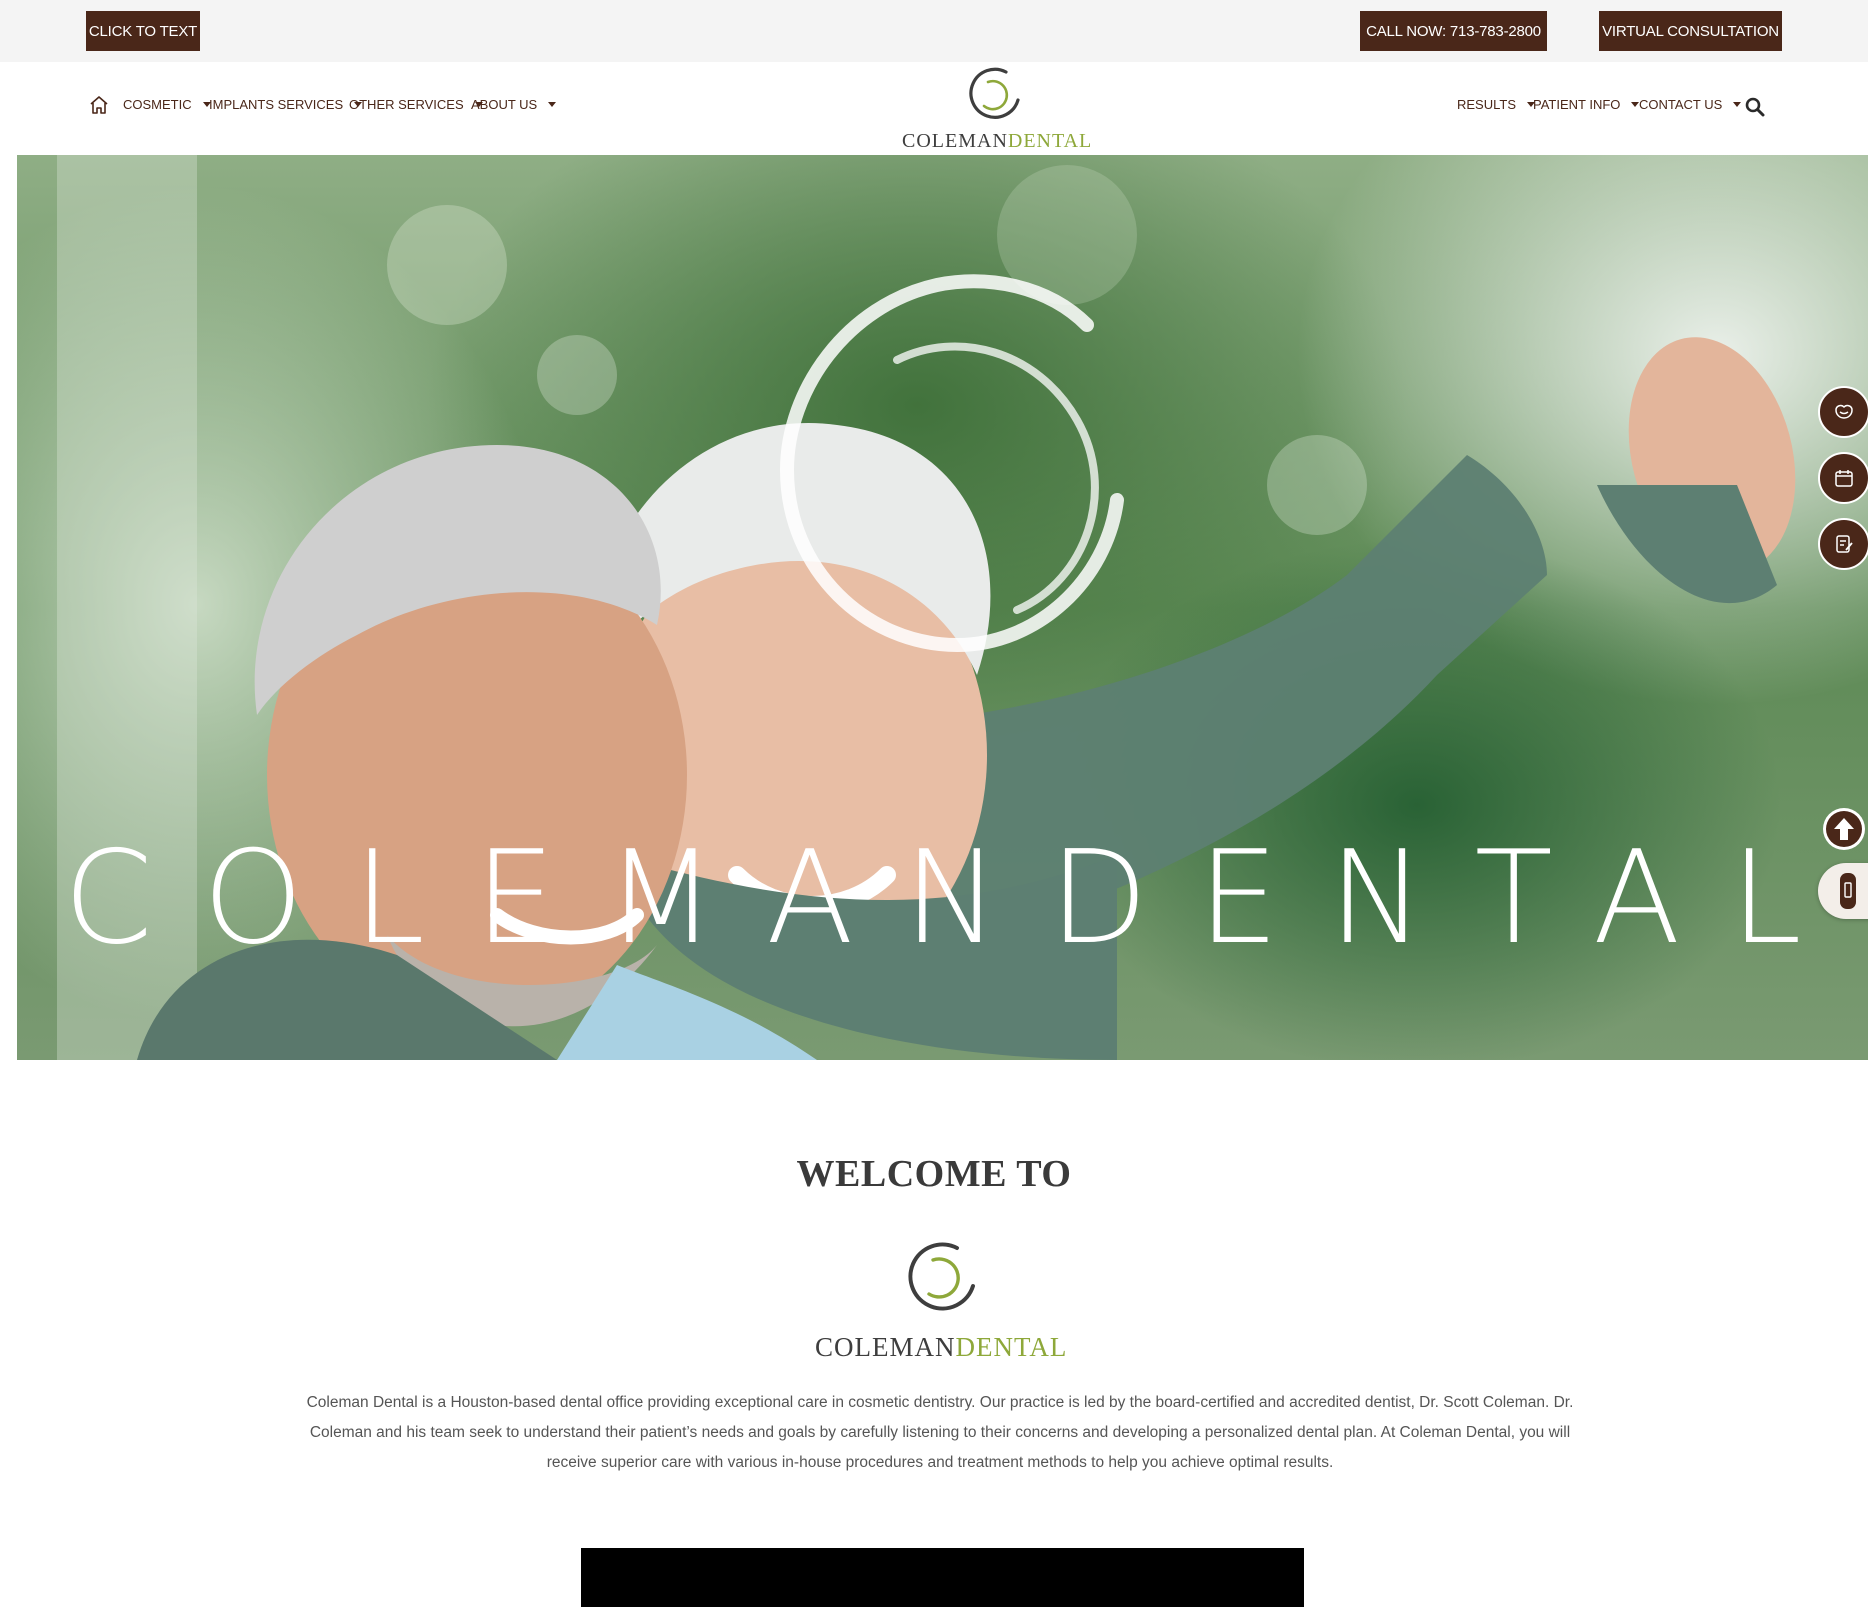 Image resolution: width=1868 pixels, height=1607 pixels. What do you see at coordinates (934, 1174) in the screenshot?
I see `welcome-heading: WELCOME TO` at bounding box center [934, 1174].